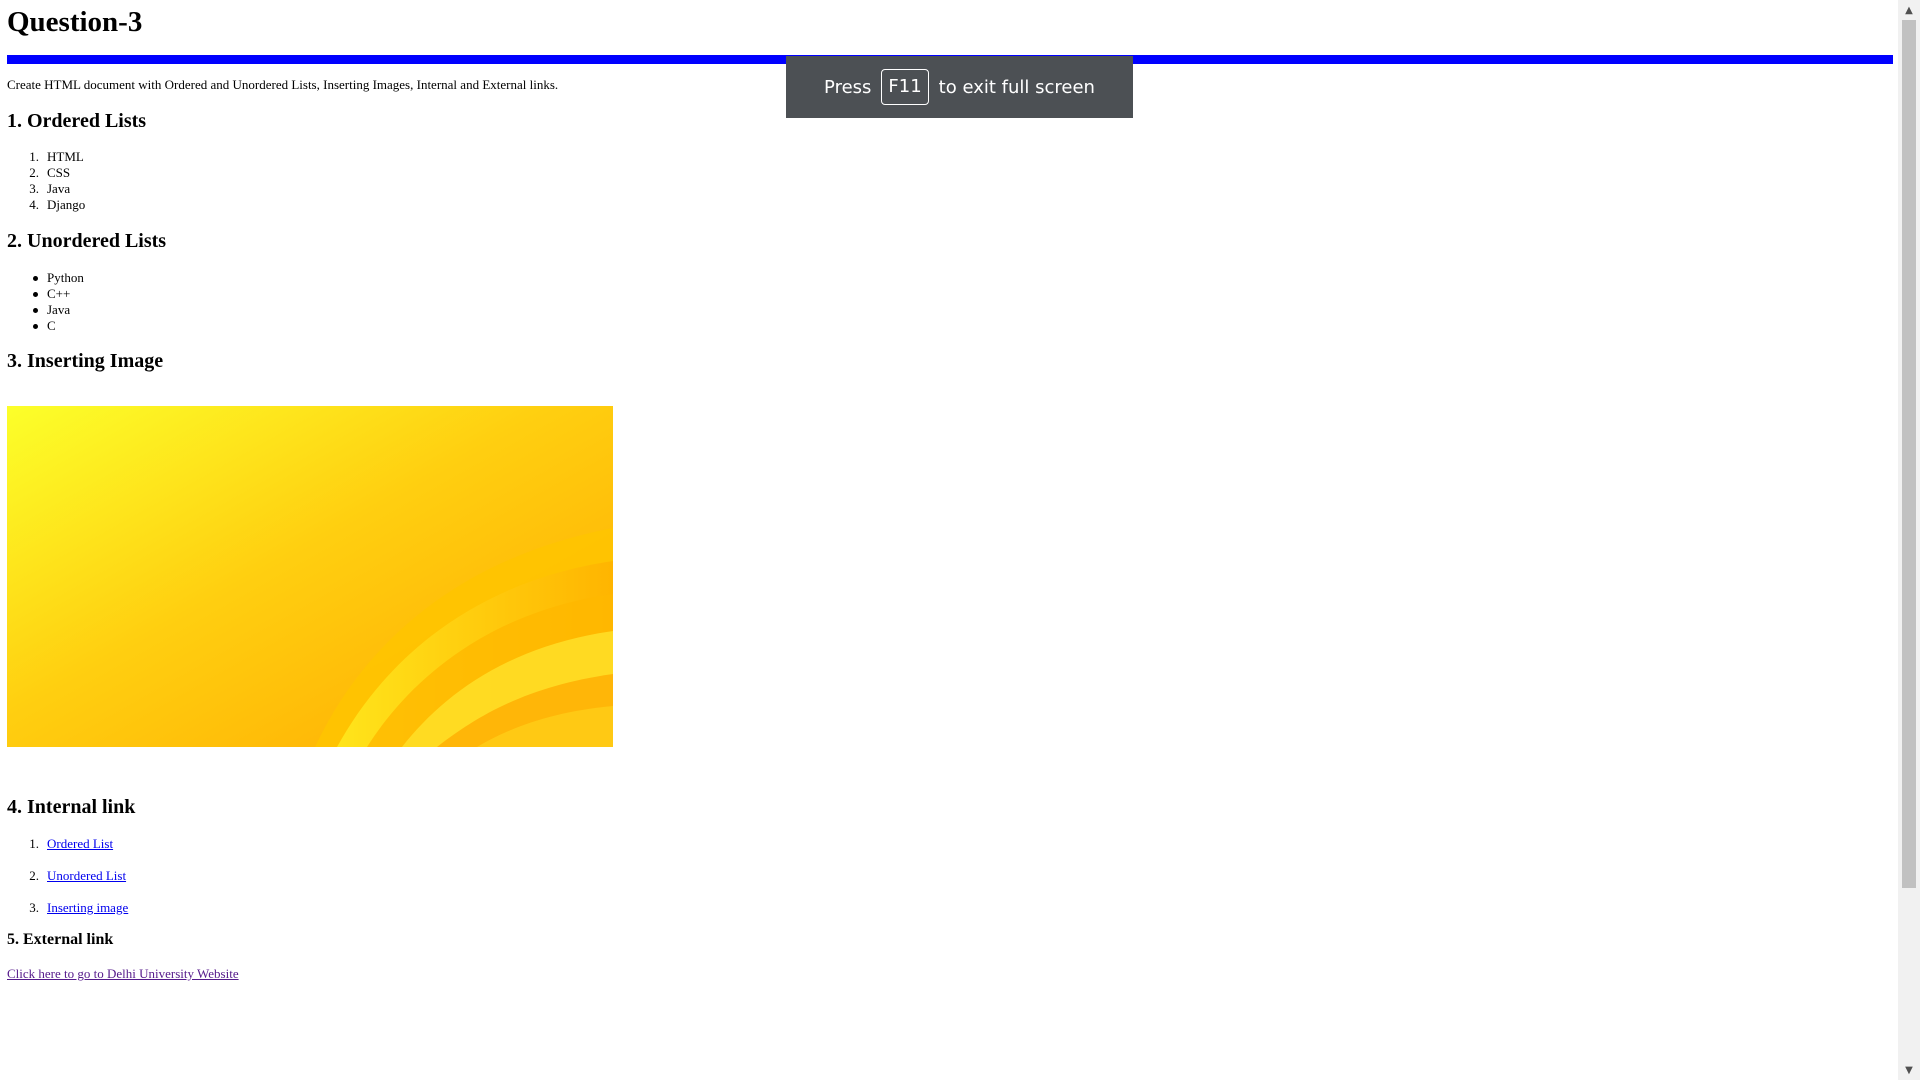 The image size is (1920, 1080). I want to click on vertical-scrollbar: ▲ ▼, so click(1909, 540).